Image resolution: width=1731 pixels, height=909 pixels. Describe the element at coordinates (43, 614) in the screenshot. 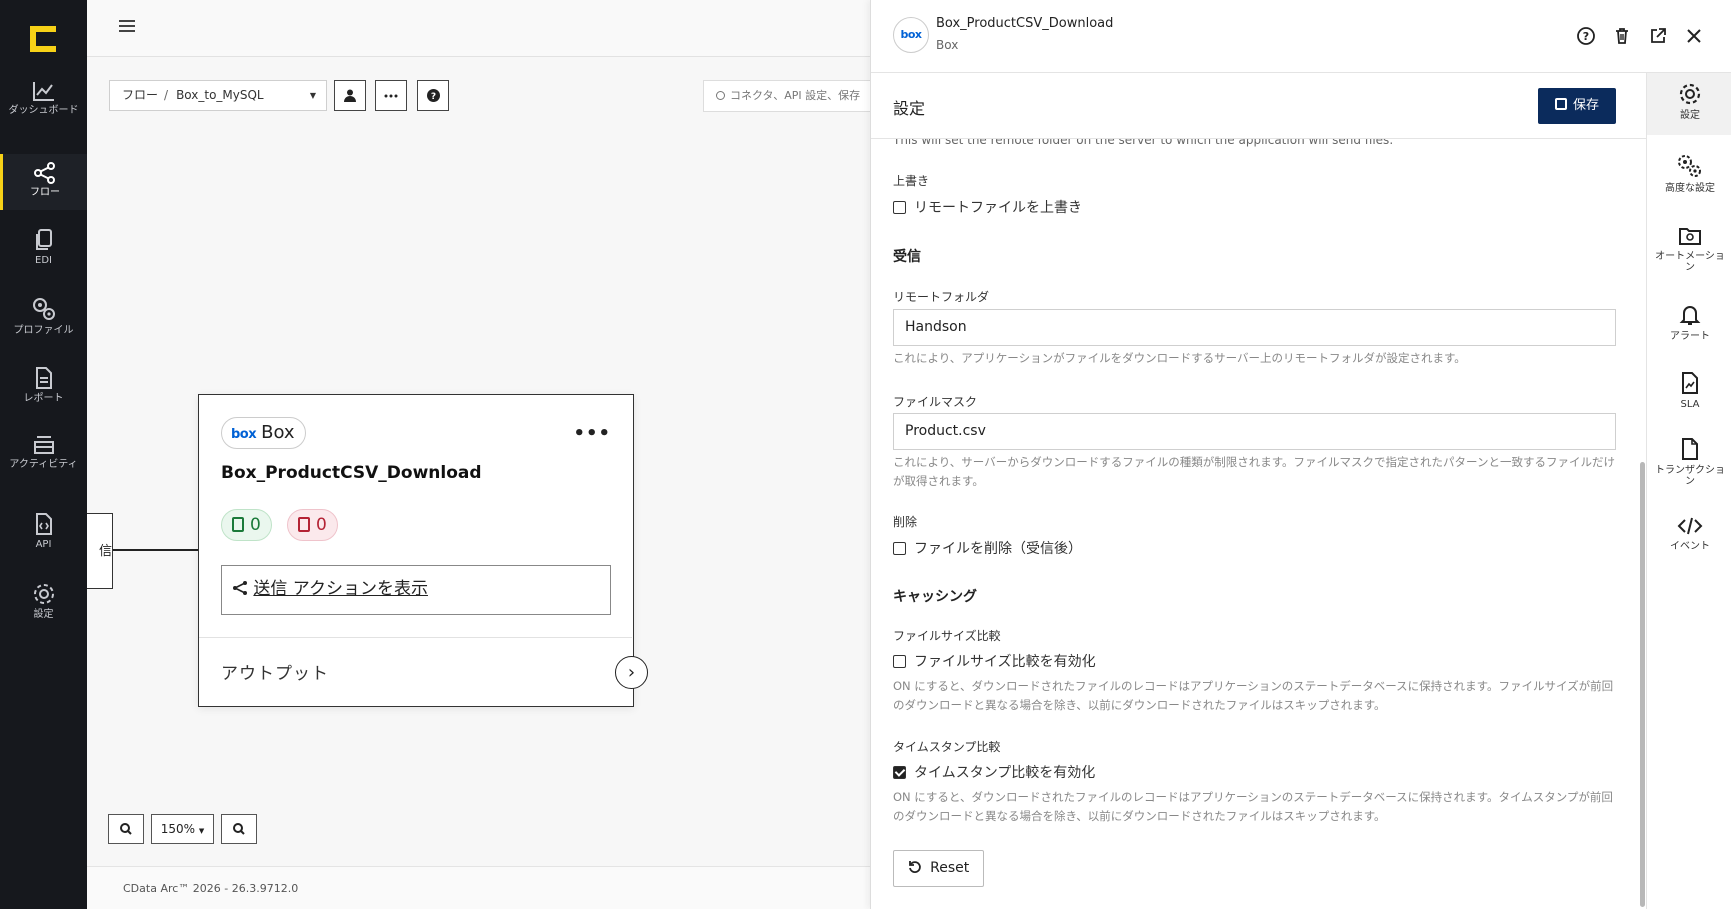

I see `nav-settings: 設定` at that location.